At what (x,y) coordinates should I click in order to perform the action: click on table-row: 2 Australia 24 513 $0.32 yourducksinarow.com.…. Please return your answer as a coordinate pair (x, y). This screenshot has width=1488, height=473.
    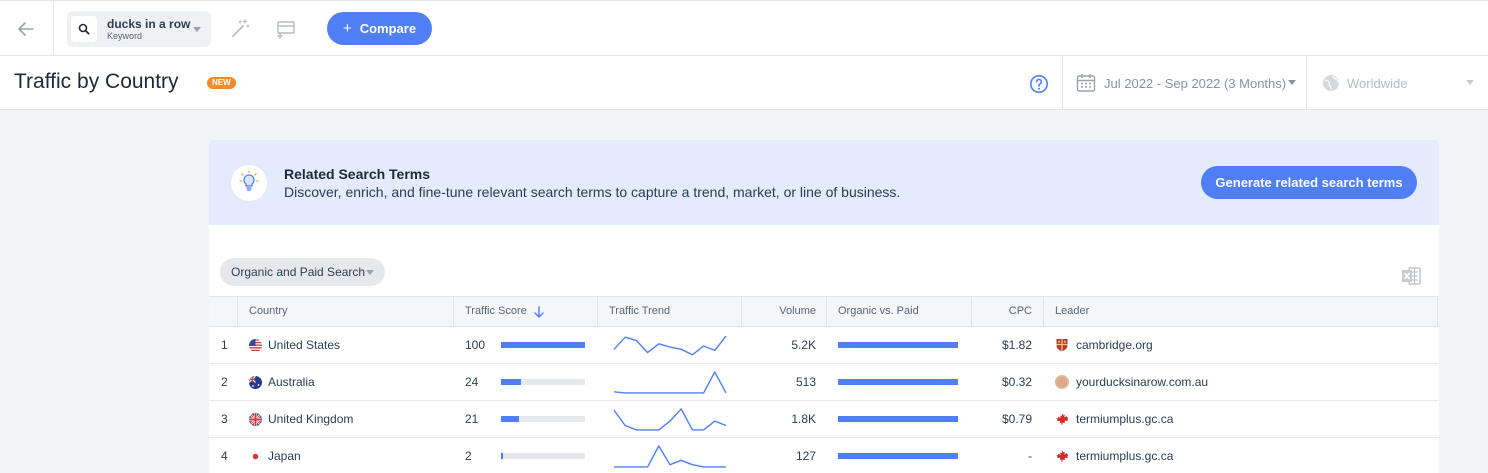
    Looking at the image, I should click on (824, 382).